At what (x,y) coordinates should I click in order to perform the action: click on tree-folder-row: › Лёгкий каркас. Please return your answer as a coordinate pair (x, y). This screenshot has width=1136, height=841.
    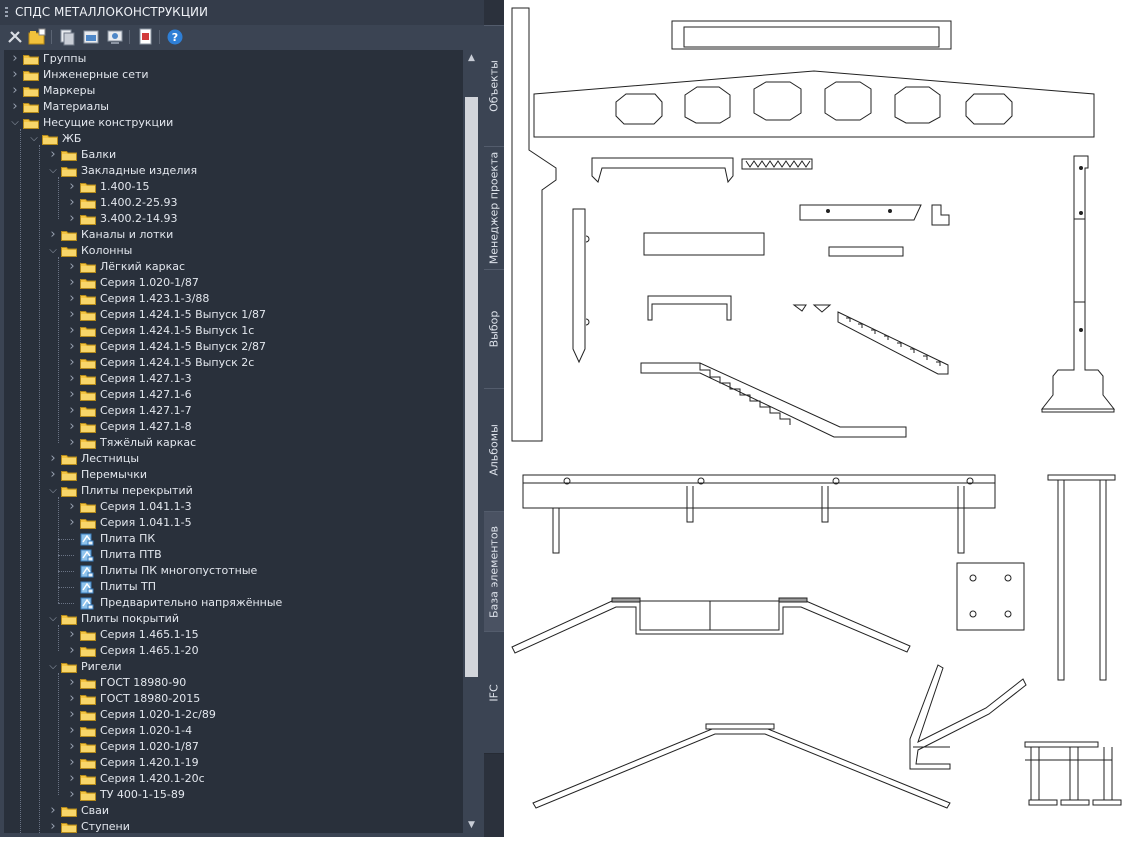
    Looking at the image, I should click on (255, 267).